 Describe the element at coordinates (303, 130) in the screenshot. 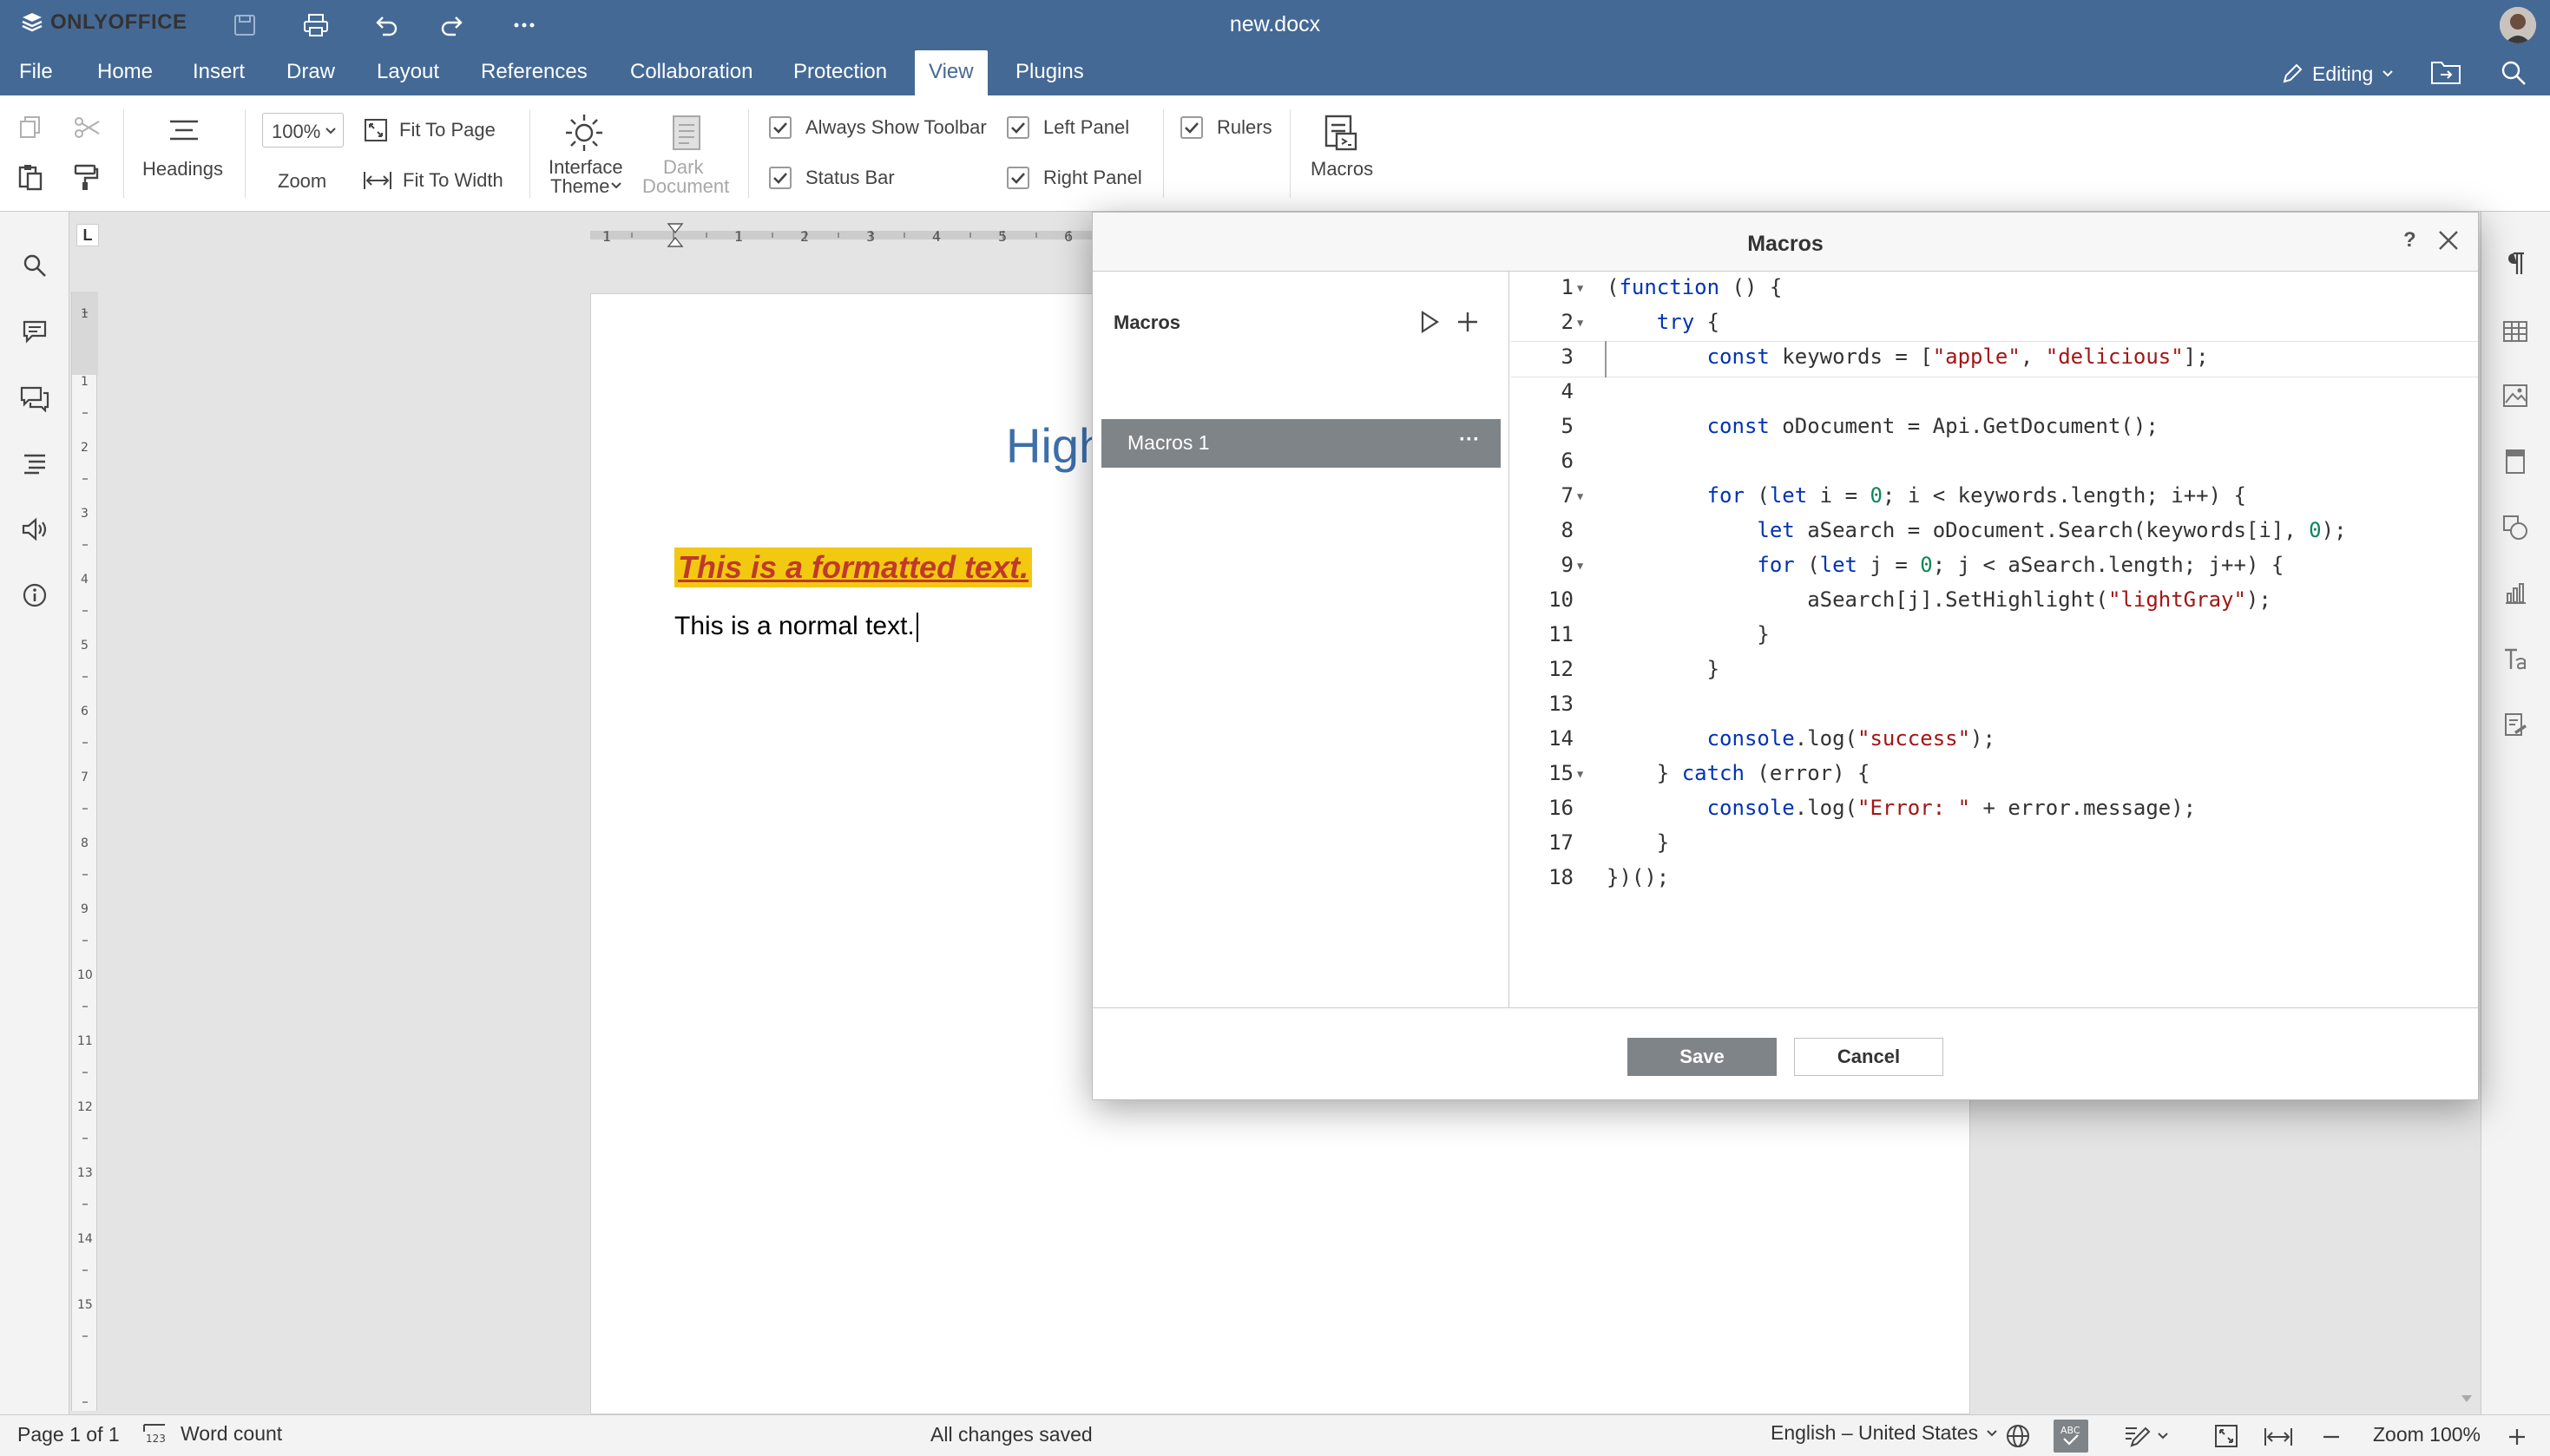

I see `zoom-select: 100%` at that location.